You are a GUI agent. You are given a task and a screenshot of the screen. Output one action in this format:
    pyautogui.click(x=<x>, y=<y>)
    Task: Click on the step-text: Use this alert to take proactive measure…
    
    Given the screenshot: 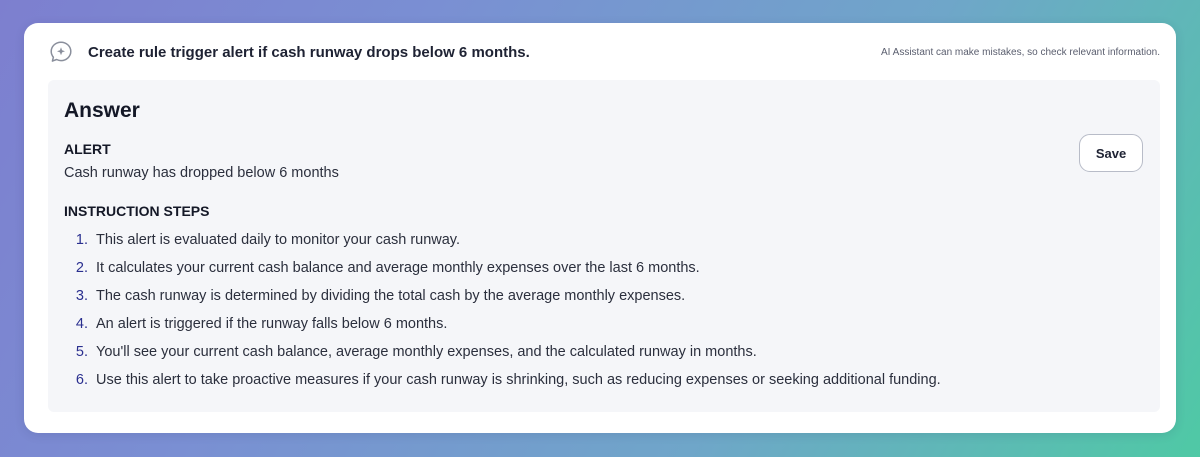 What is the action you would take?
    pyautogui.click(x=518, y=380)
    